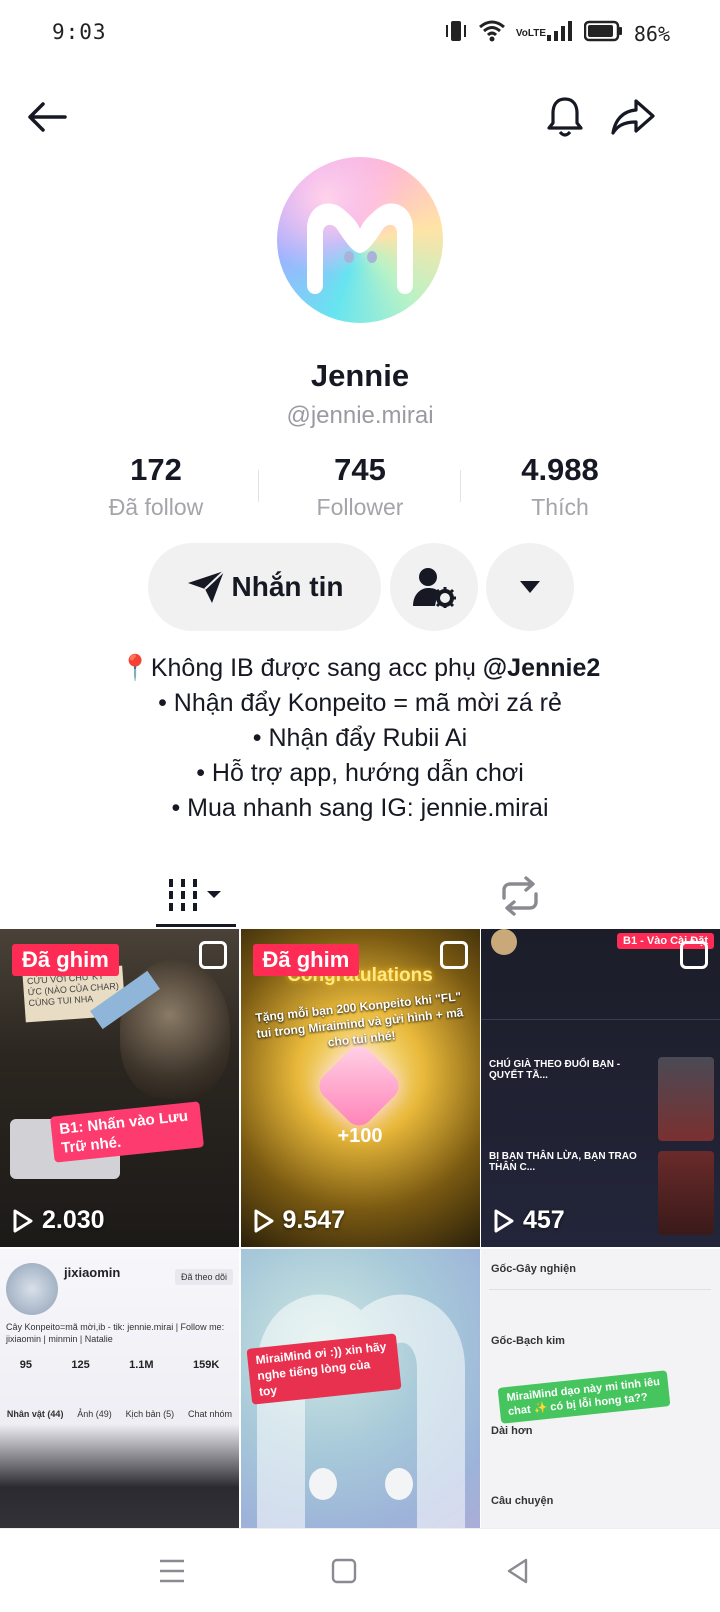 Image resolution: width=720 pixels, height=1612 pixels. I want to click on user-settings-button, so click(434, 587).